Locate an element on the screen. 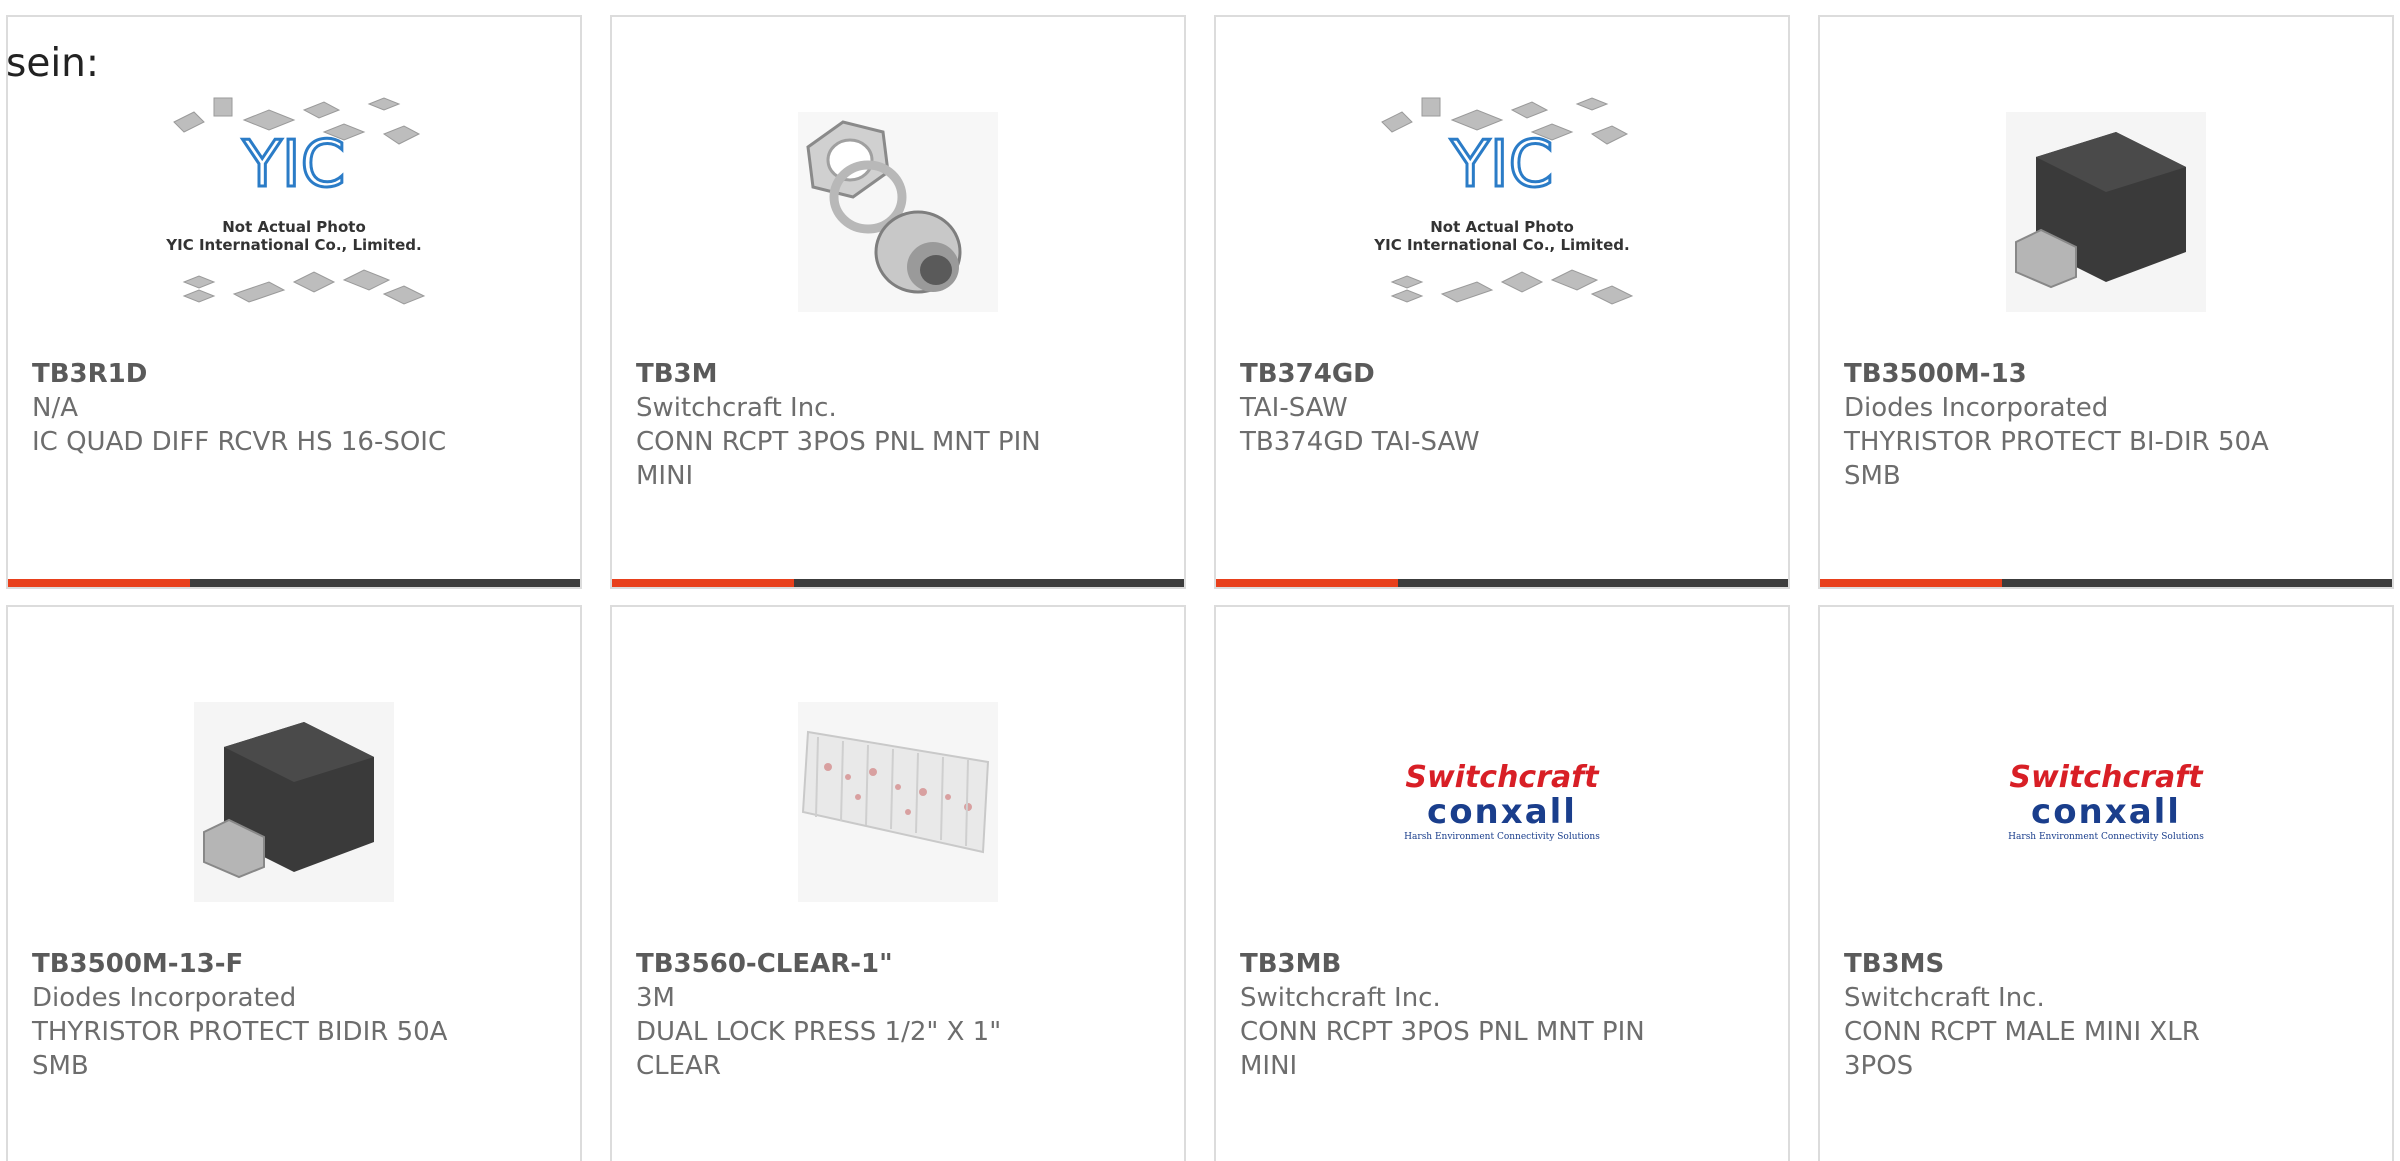 Image resolution: width=2400 pixels, height=1161 pixels. manufacturer: TAI-SAW is located at coordinates (1294, 408).